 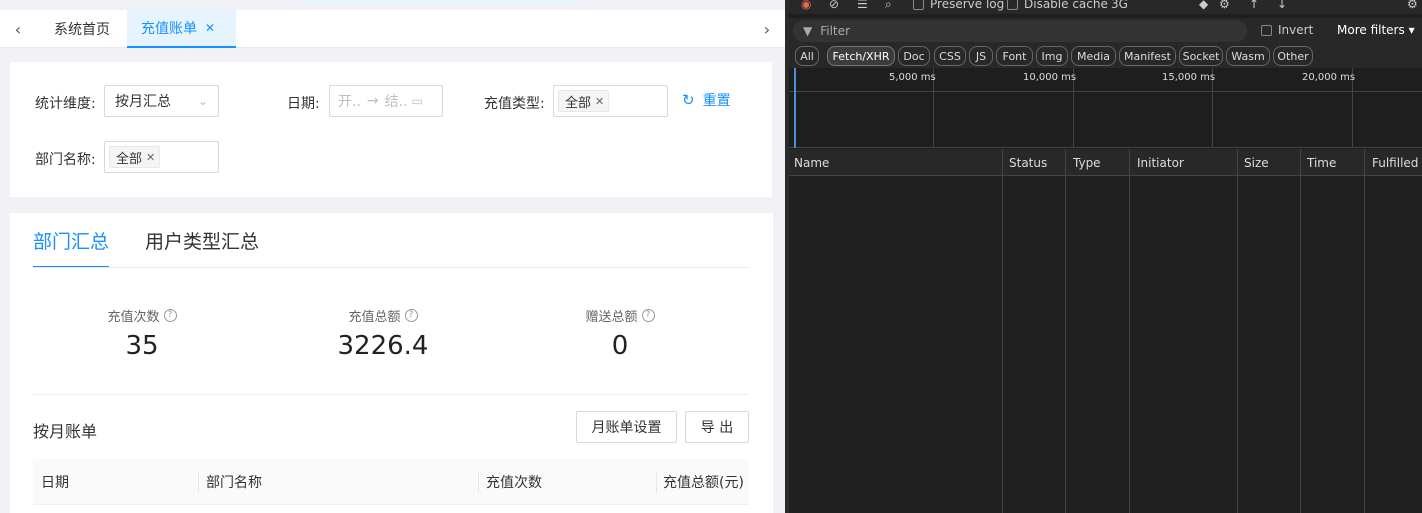 What do you see at coordinates (1254, 5) in the screenshot?
I see `upload-icon: ↑` at bounding box center [1254, 5].